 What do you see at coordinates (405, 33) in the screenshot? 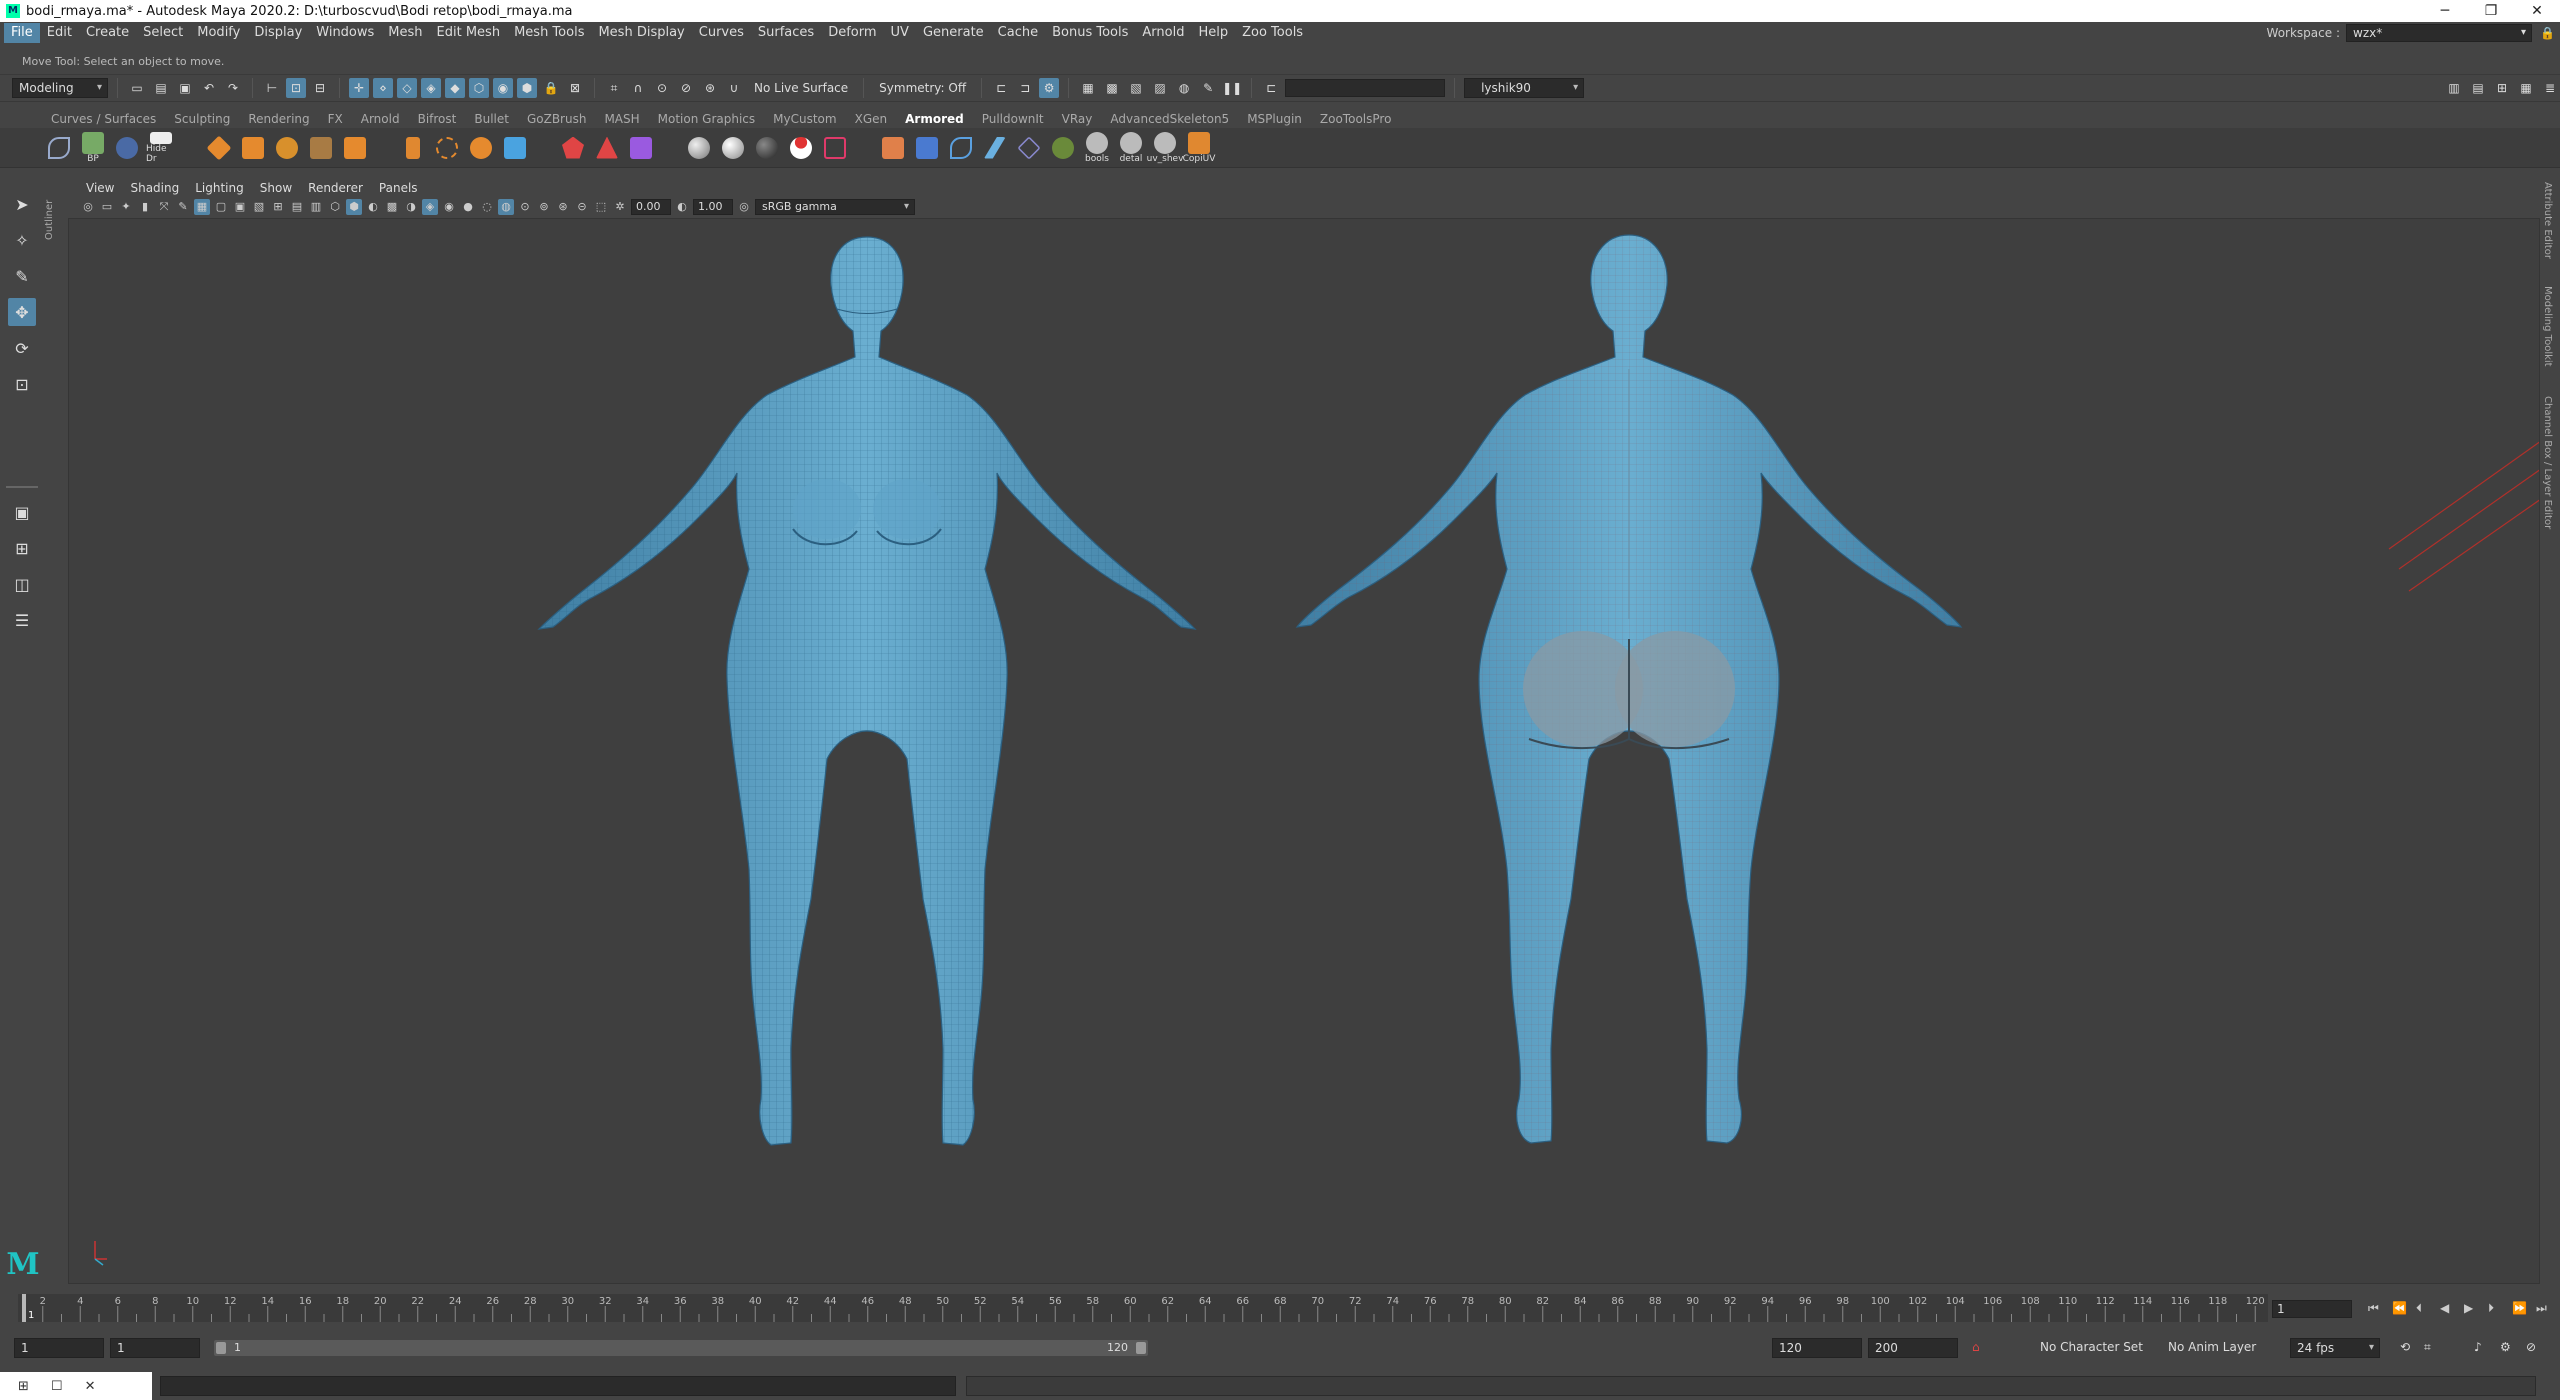
I see `menu-mesh: Mesh` at bounding box center [405, 33].